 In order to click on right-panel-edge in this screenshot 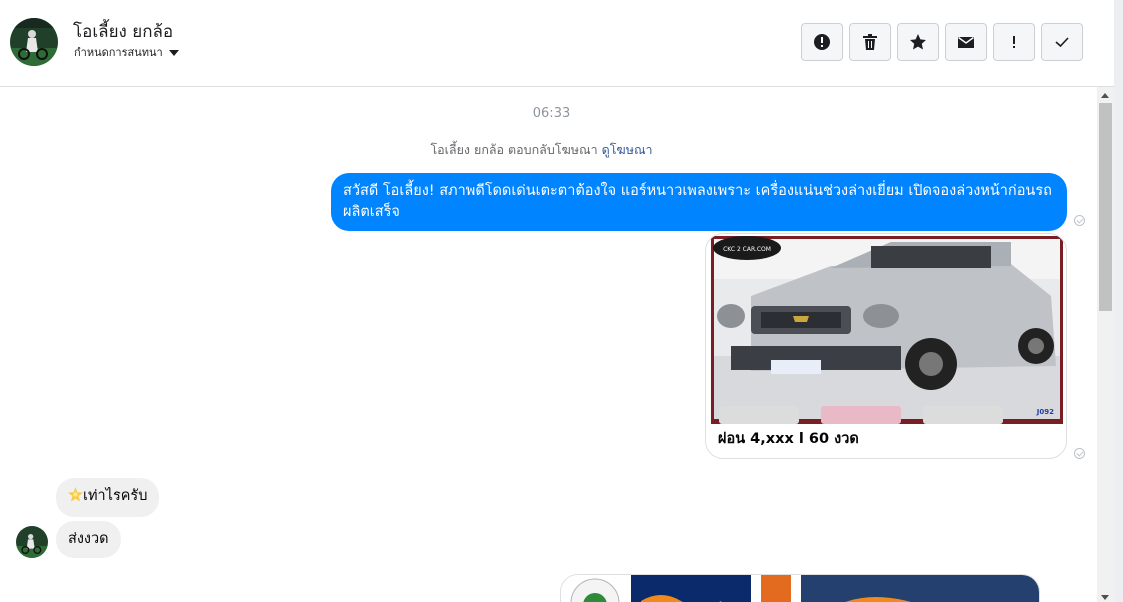, I will do `click(1118, 301)`.